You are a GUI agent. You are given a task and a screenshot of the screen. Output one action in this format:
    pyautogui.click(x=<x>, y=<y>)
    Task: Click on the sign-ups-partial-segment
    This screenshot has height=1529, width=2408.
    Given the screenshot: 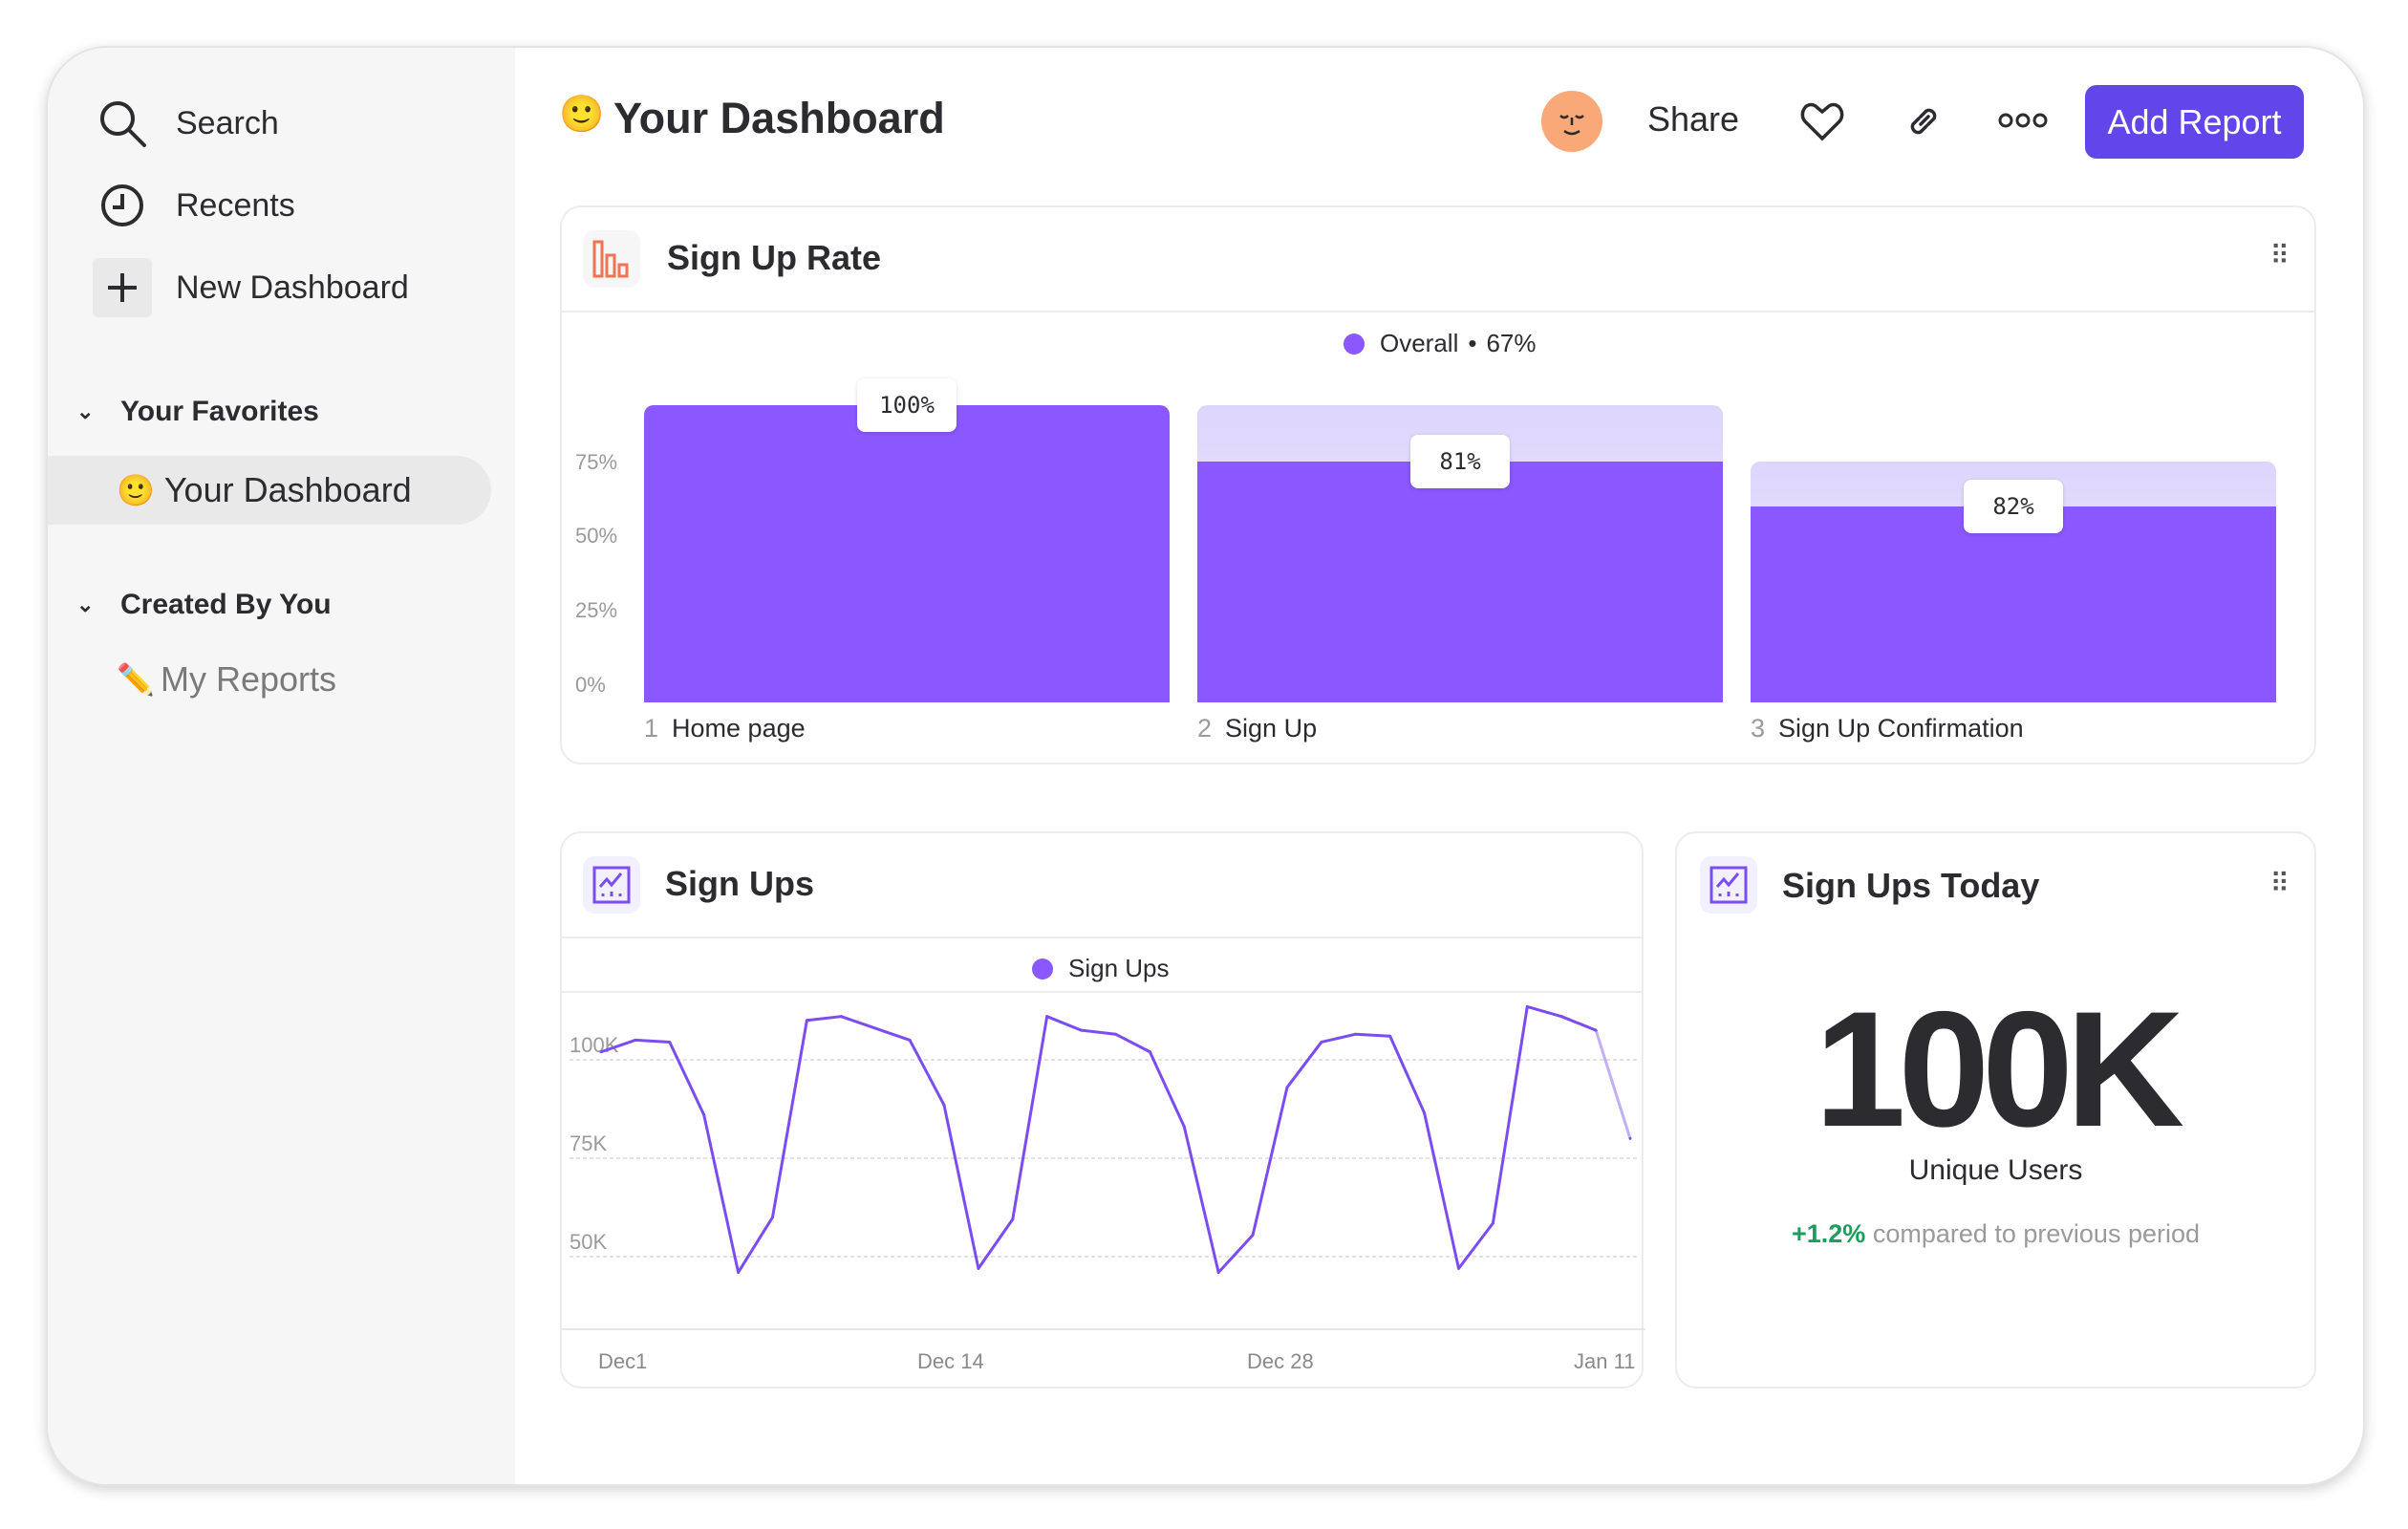 What is the action you would take?
    pyautogui.click(x=1613, y=1084)
    